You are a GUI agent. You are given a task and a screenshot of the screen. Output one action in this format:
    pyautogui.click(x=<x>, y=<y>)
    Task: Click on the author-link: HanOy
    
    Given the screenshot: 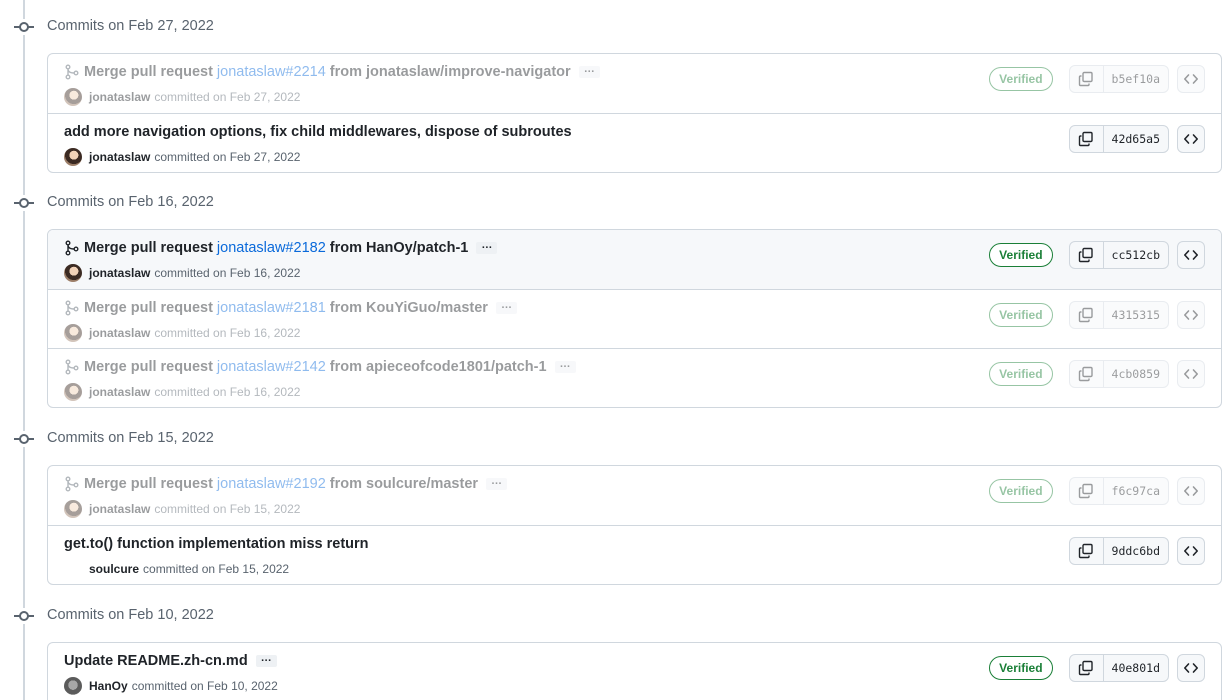 What is the action you would take?
    pyautogui.click(x=108, y=686)
    